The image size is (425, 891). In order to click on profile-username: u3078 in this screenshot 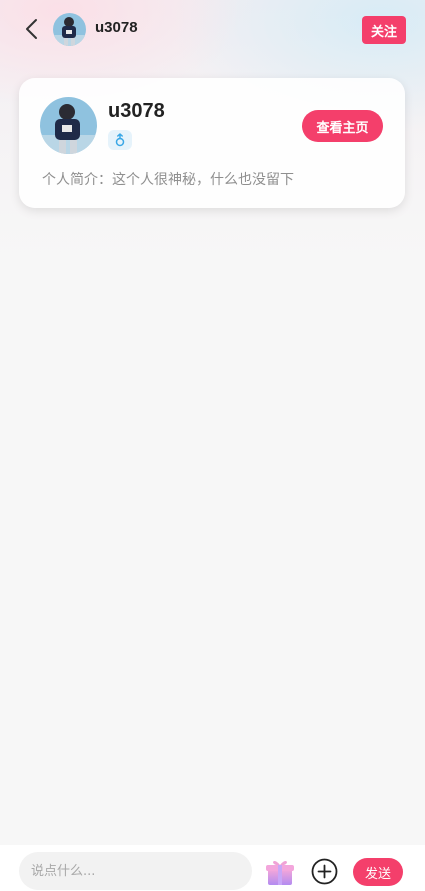, I will do `click(136, 111)`.